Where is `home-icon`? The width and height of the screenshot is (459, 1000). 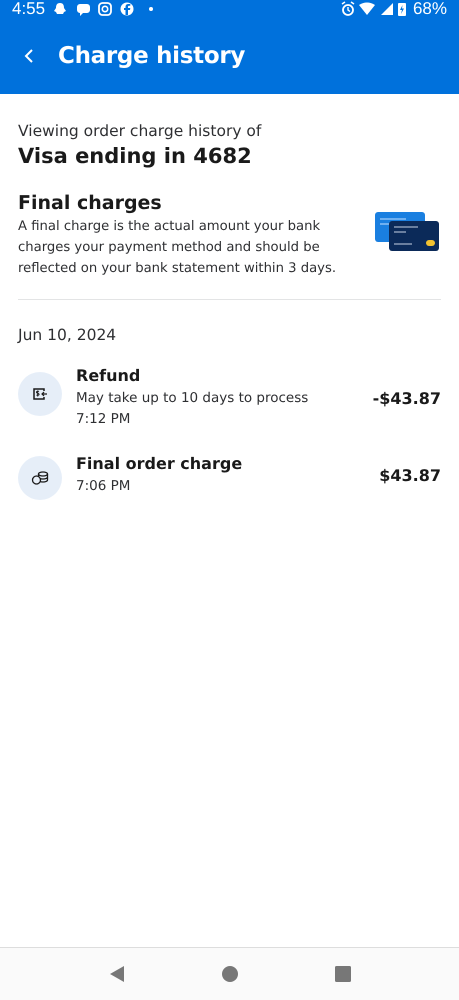
home-icon is located at coordinates (230, 974).